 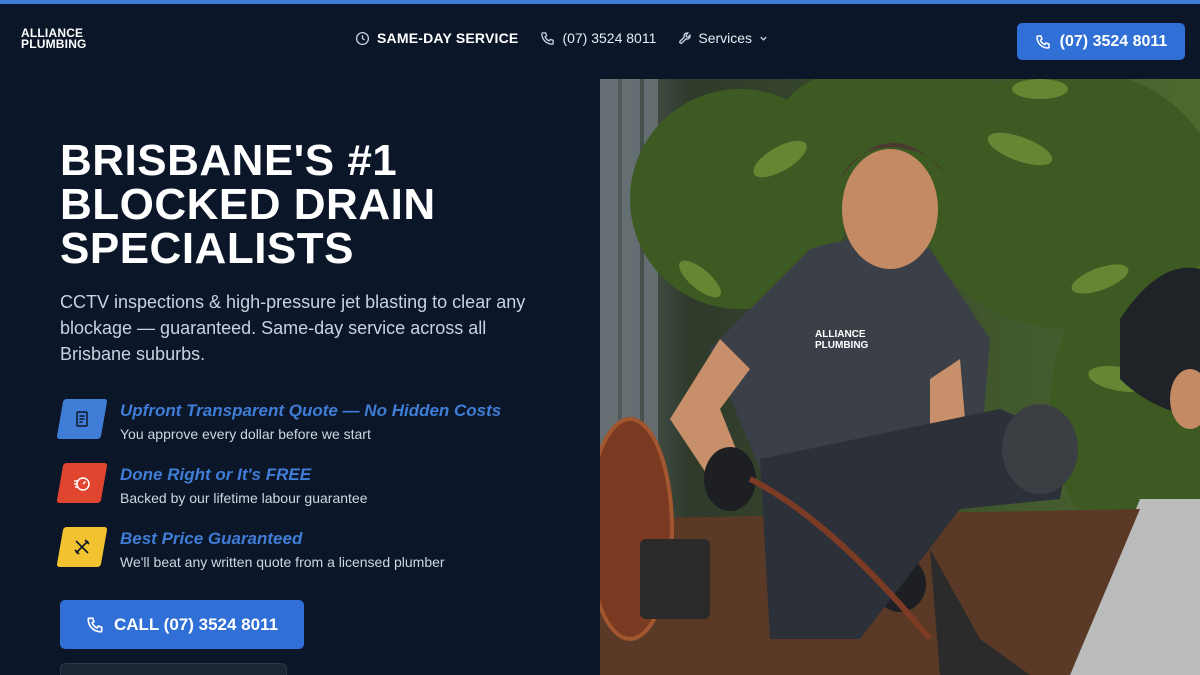 I want to click on shirt-logo-line-1: ALLIANCE, so click(x=840, y=334).